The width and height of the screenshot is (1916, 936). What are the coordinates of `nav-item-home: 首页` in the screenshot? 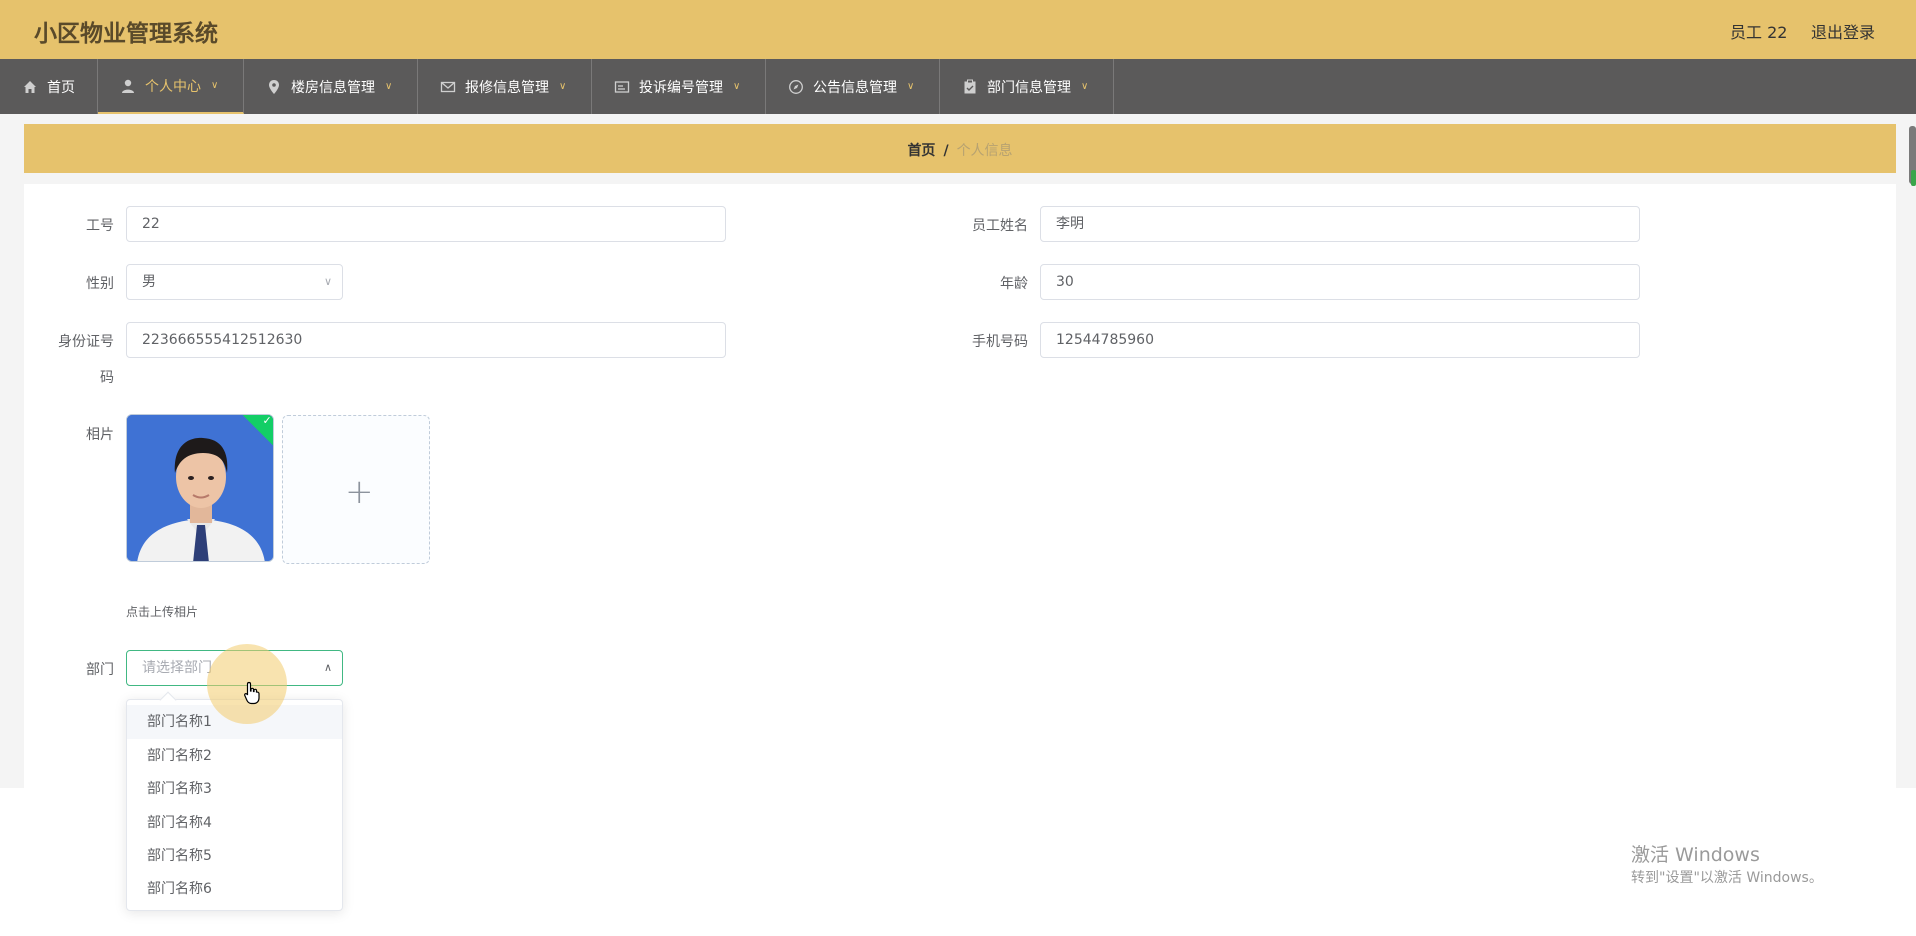 It's located at (49, 86).